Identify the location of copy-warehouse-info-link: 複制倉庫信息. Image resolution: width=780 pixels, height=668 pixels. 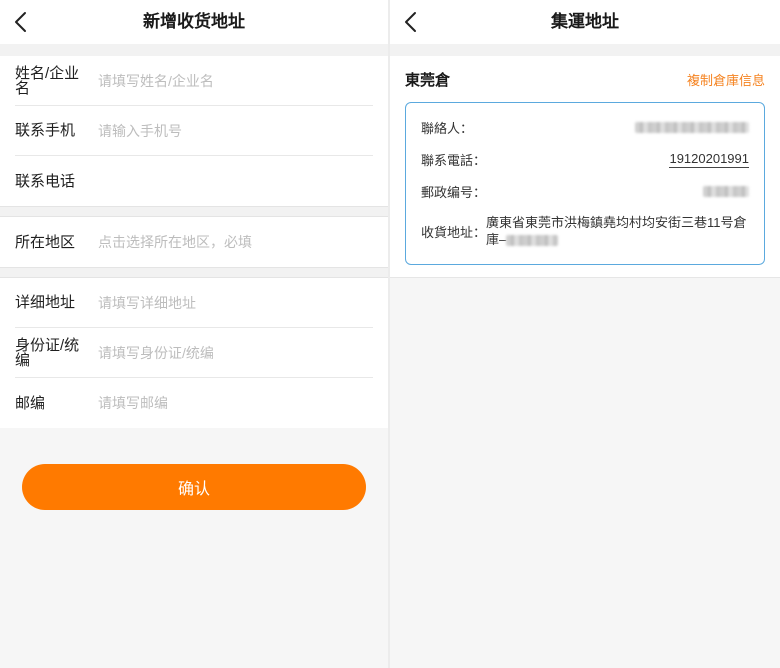
(726, 79).